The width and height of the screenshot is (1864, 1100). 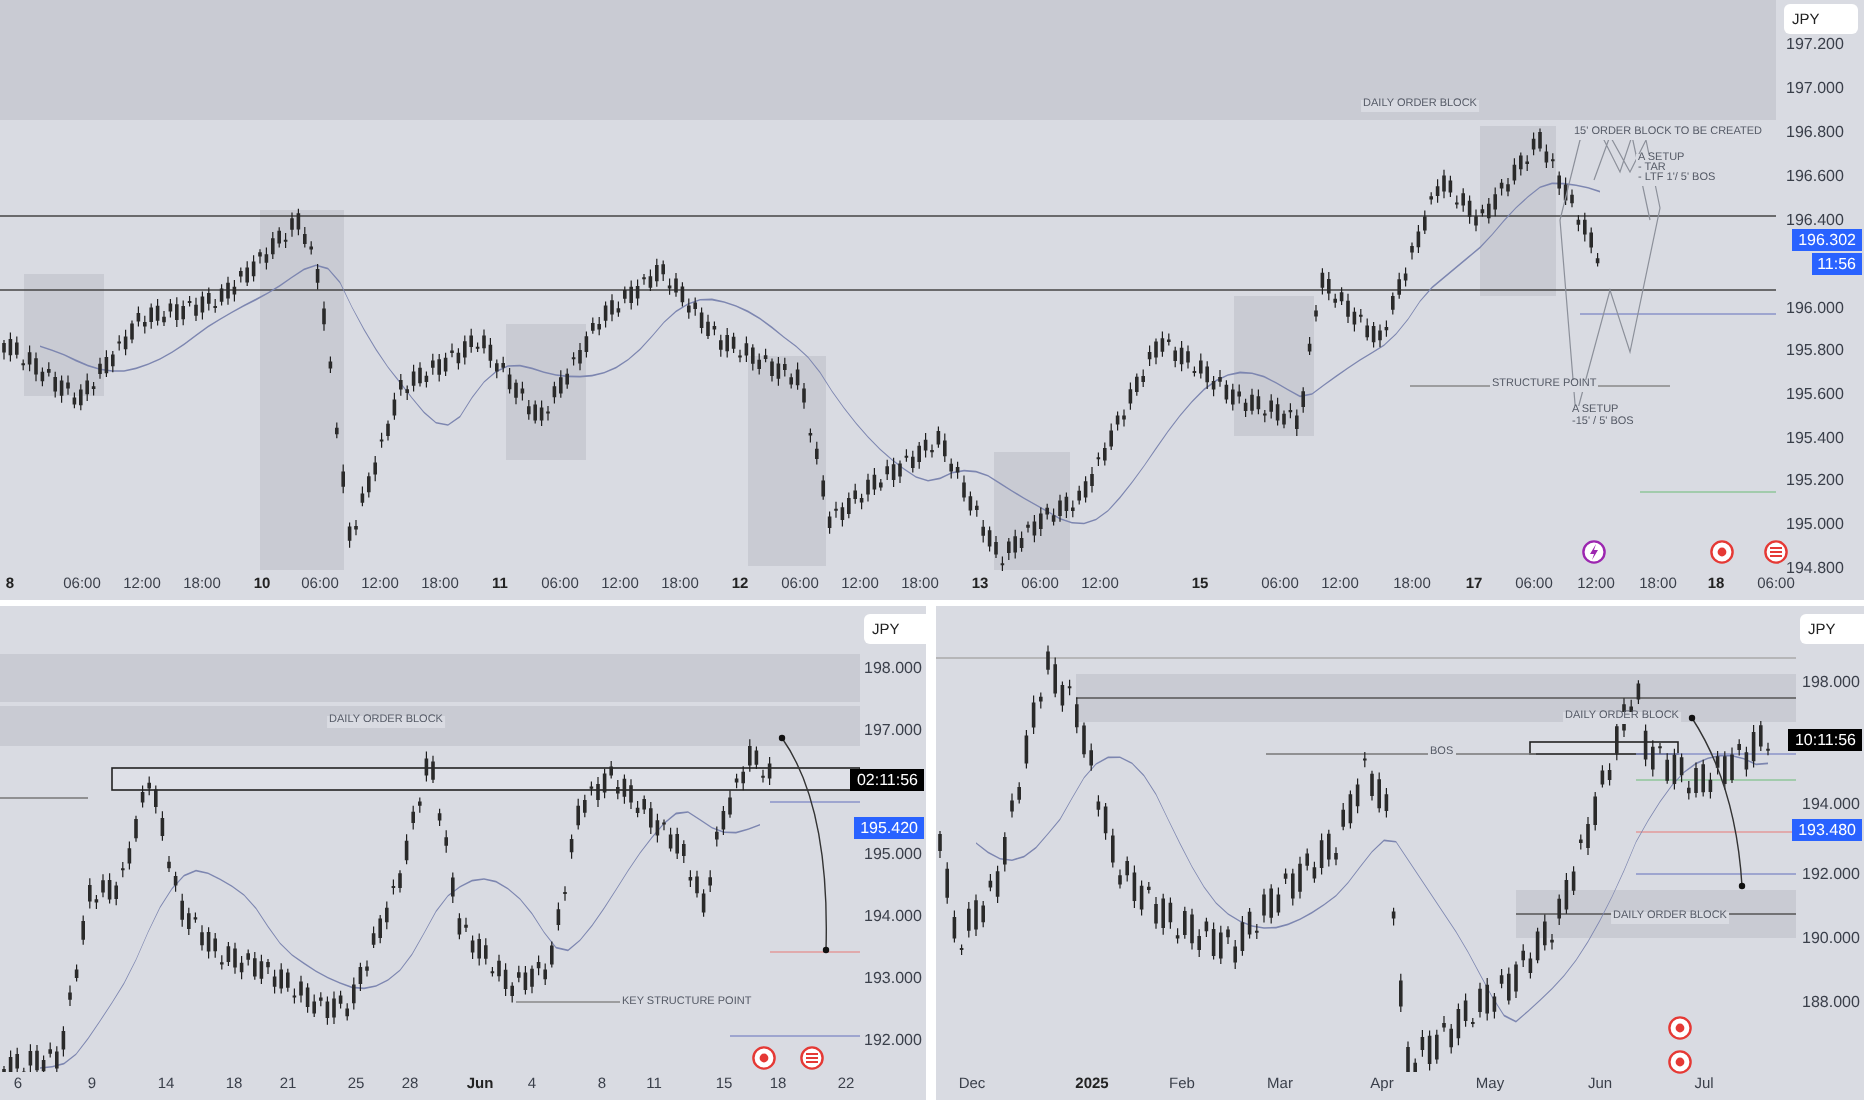 I want to click on price-tag: 195.420, so click(x=889, y=828).